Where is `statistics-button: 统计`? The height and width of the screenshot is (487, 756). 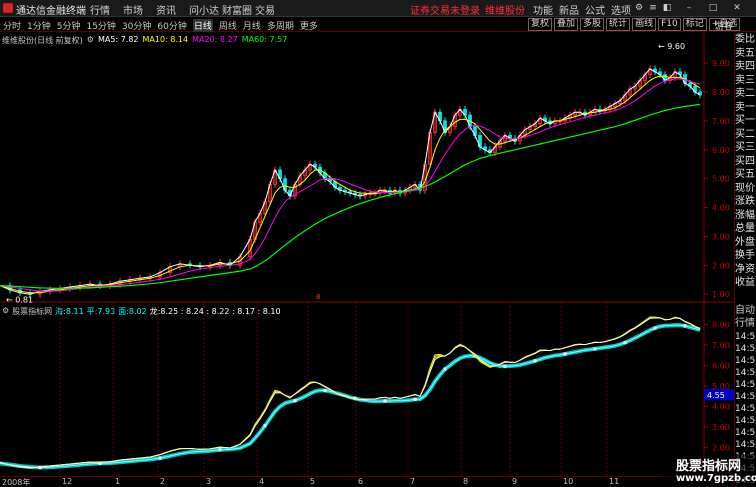 statistics-button: 统计 is located at coordinates (618, 24).